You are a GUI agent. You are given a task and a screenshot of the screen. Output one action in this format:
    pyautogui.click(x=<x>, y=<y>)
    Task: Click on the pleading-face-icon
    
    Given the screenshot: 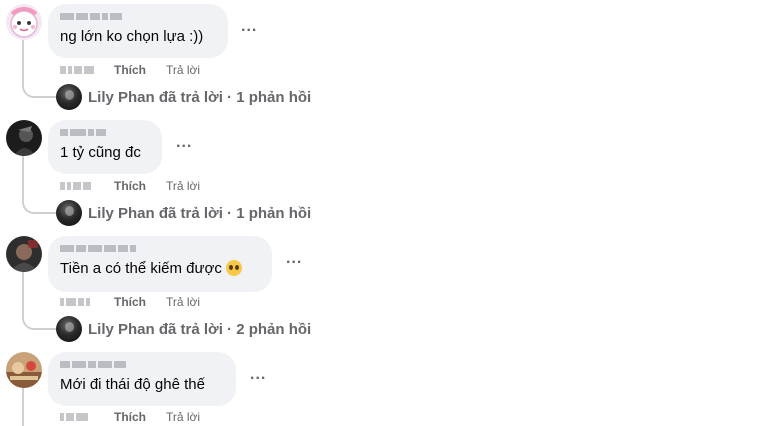 What is the action you would take?
    pyautogui.click(x=233, y=268)
    